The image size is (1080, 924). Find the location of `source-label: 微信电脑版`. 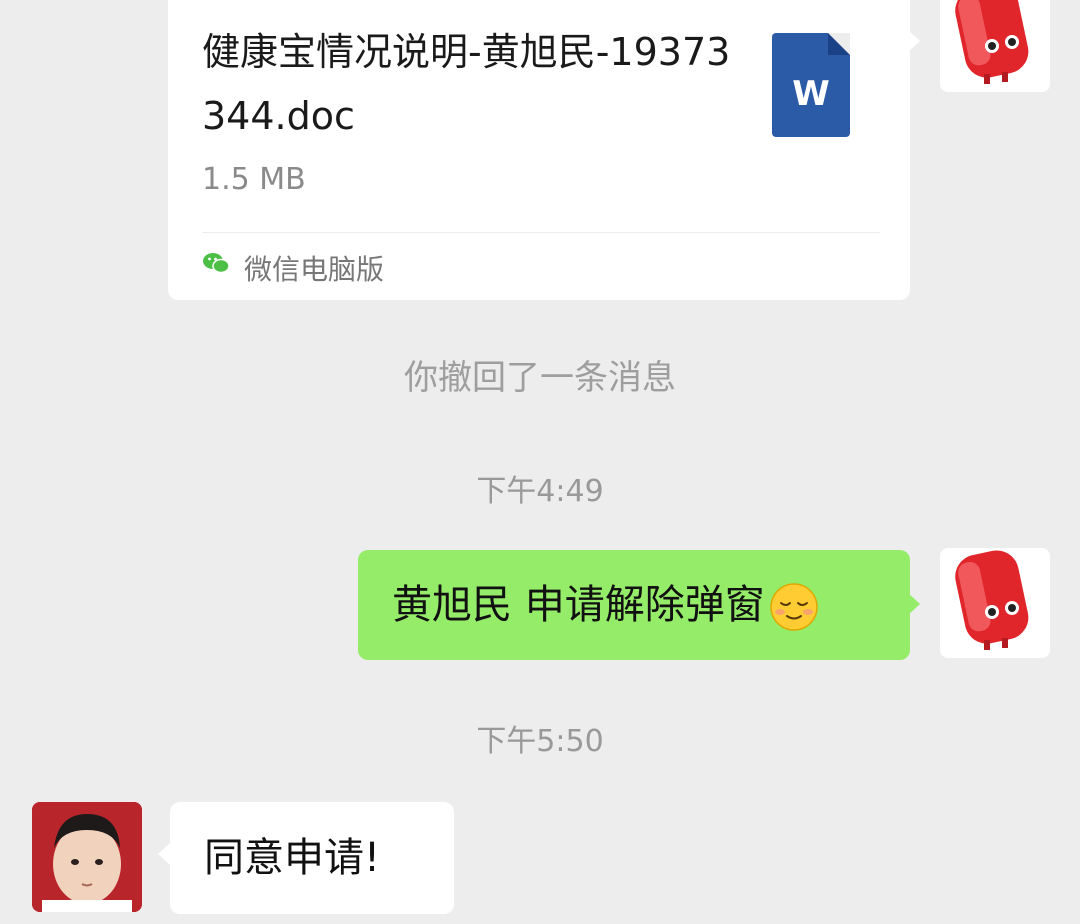

source-label: 微信电脑版 is located at coordinates (314, 269).